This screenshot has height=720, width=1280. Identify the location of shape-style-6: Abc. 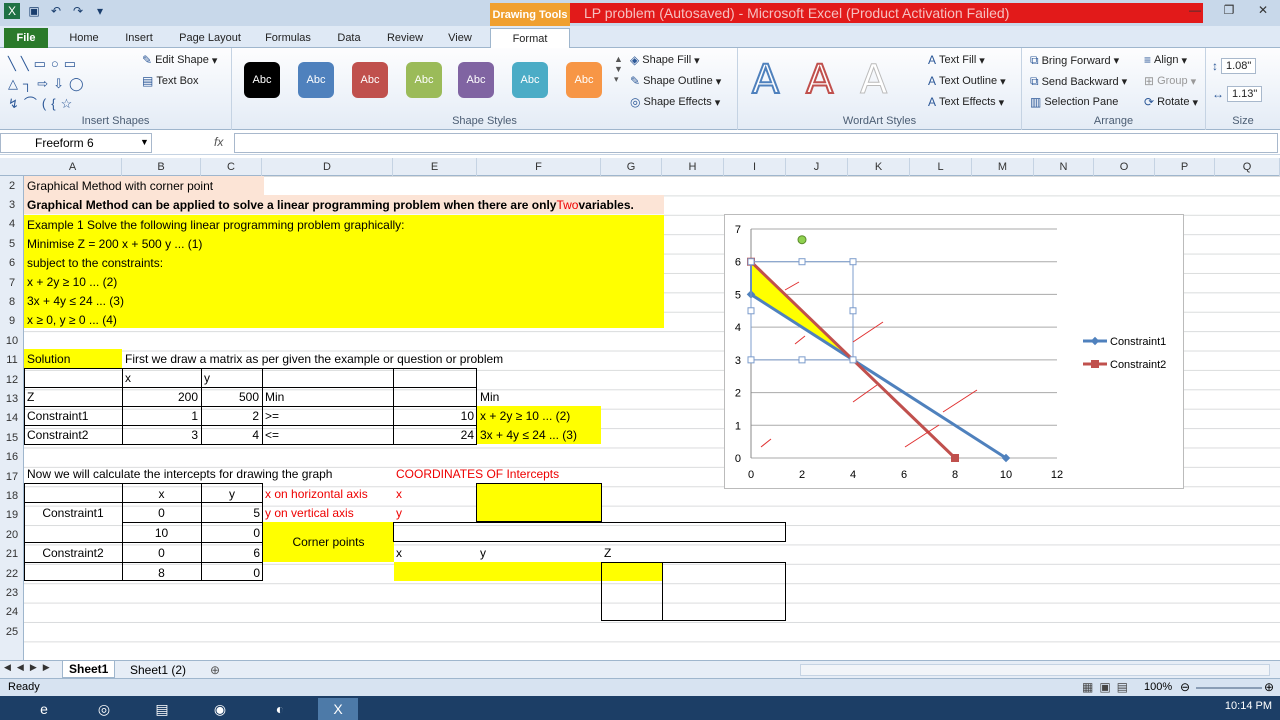
(530, 80).